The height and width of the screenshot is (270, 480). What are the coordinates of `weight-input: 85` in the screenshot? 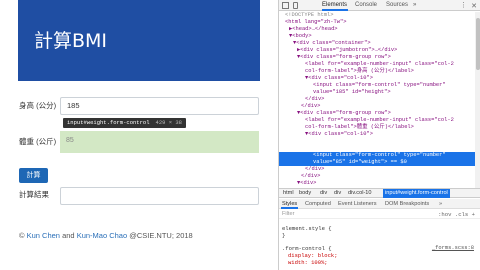 It's located at (70, 140).